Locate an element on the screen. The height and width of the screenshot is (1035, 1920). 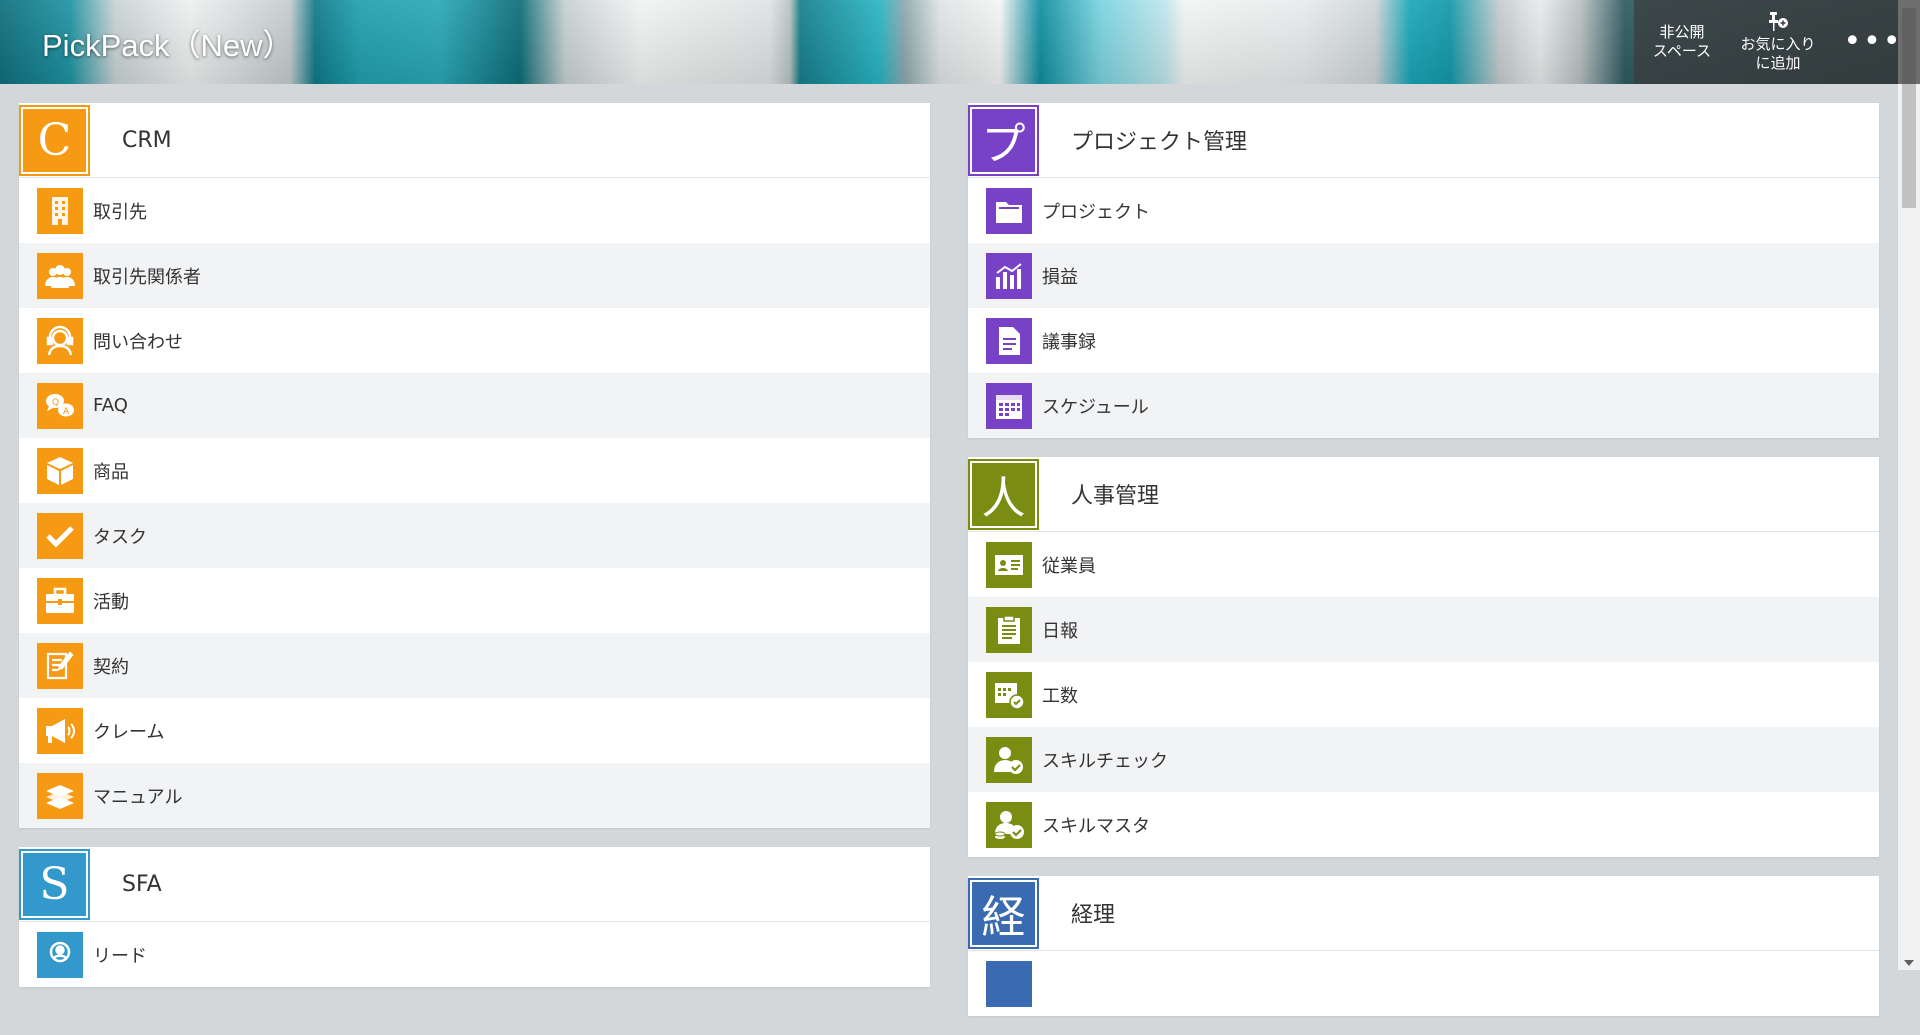
item-label: 活動 is located at coordinates (111, 602).